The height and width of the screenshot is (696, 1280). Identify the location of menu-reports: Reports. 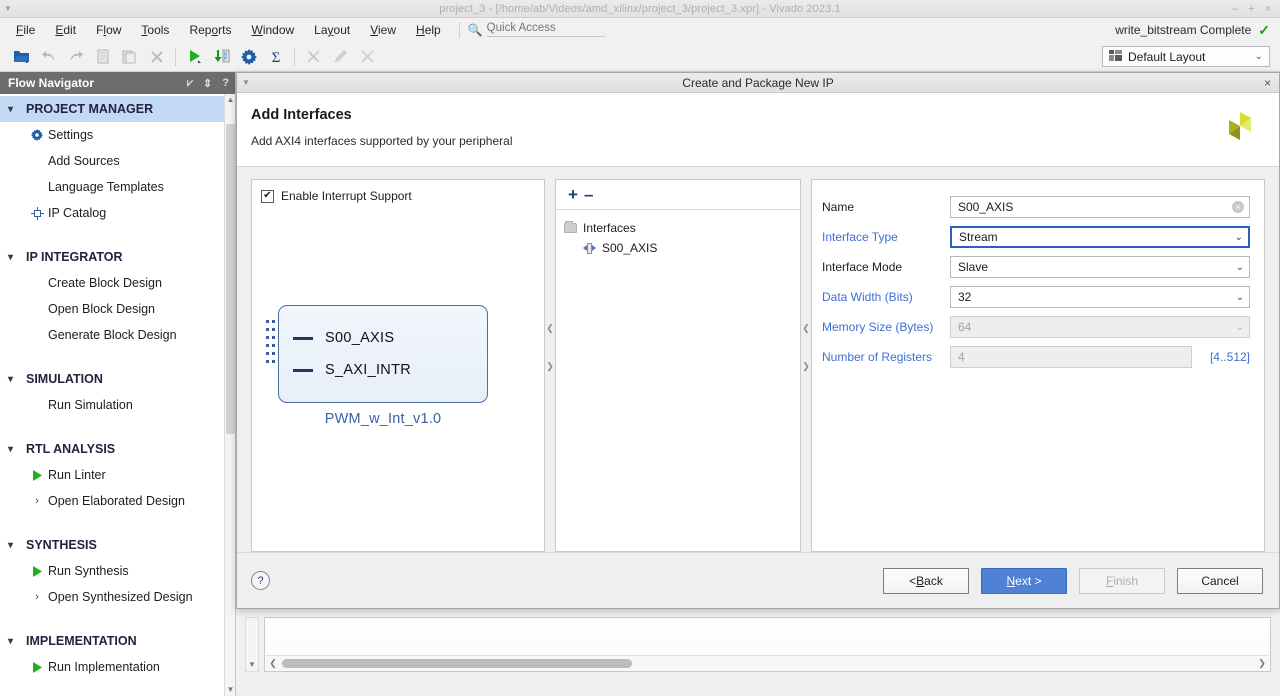
(210, 30).